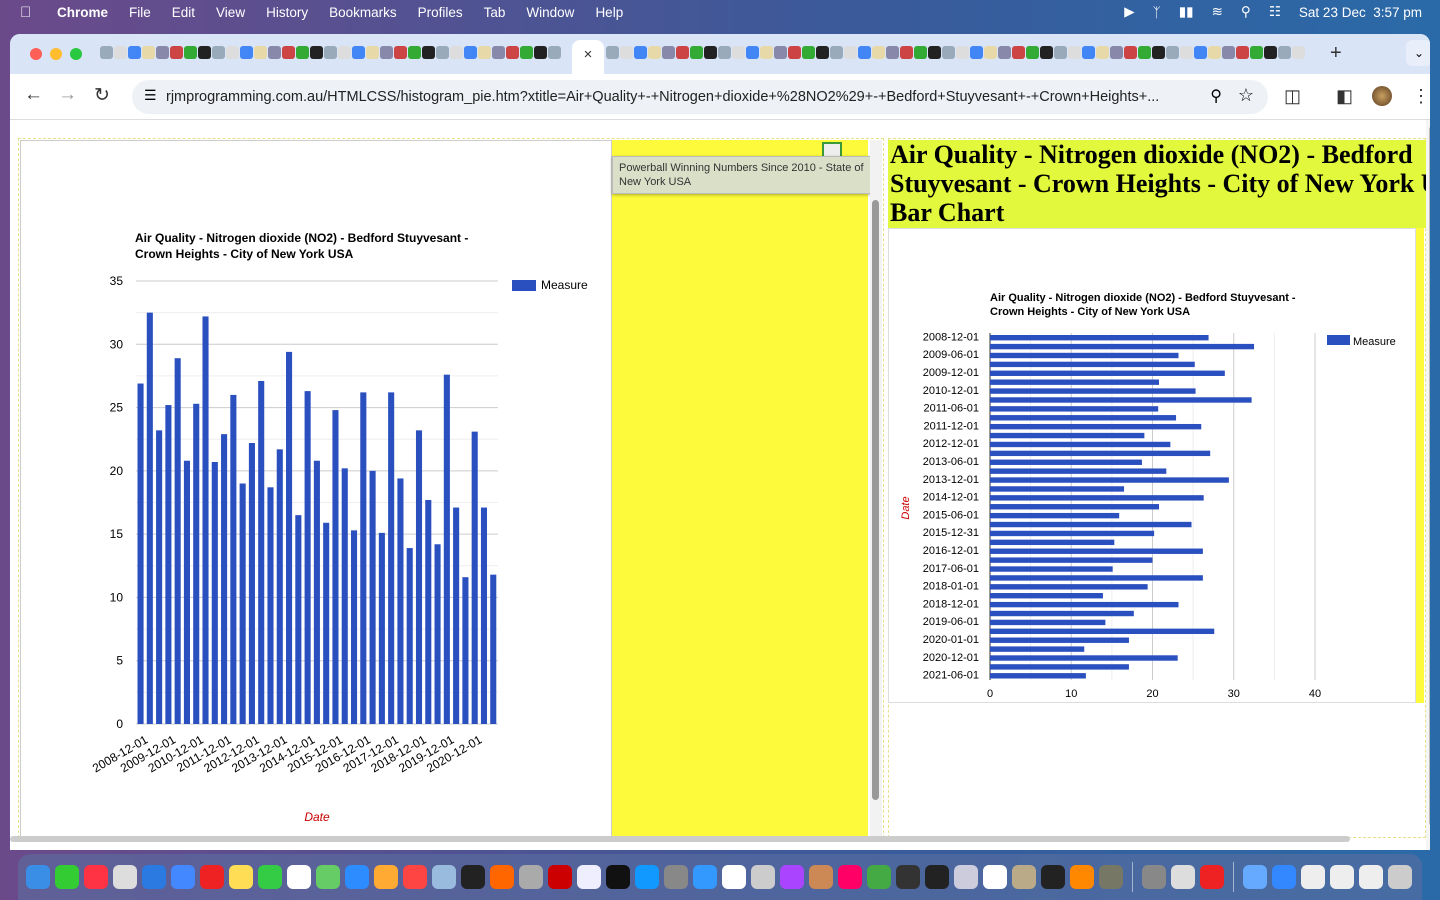 The width and height of the screenshot is (1440, 900). Describe the element at coordinates (705, 877) in the screenshot. I see `dock-xcode-icon` at that location.